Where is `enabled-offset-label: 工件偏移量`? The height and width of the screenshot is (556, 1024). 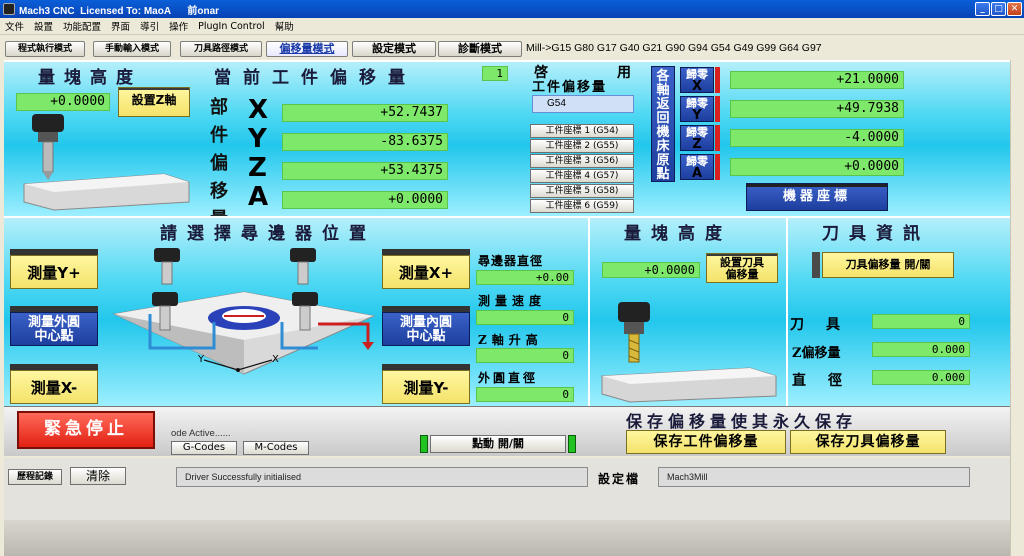
enabled-offset-label: 工件偏移量 is located at coordinates (570, 87).